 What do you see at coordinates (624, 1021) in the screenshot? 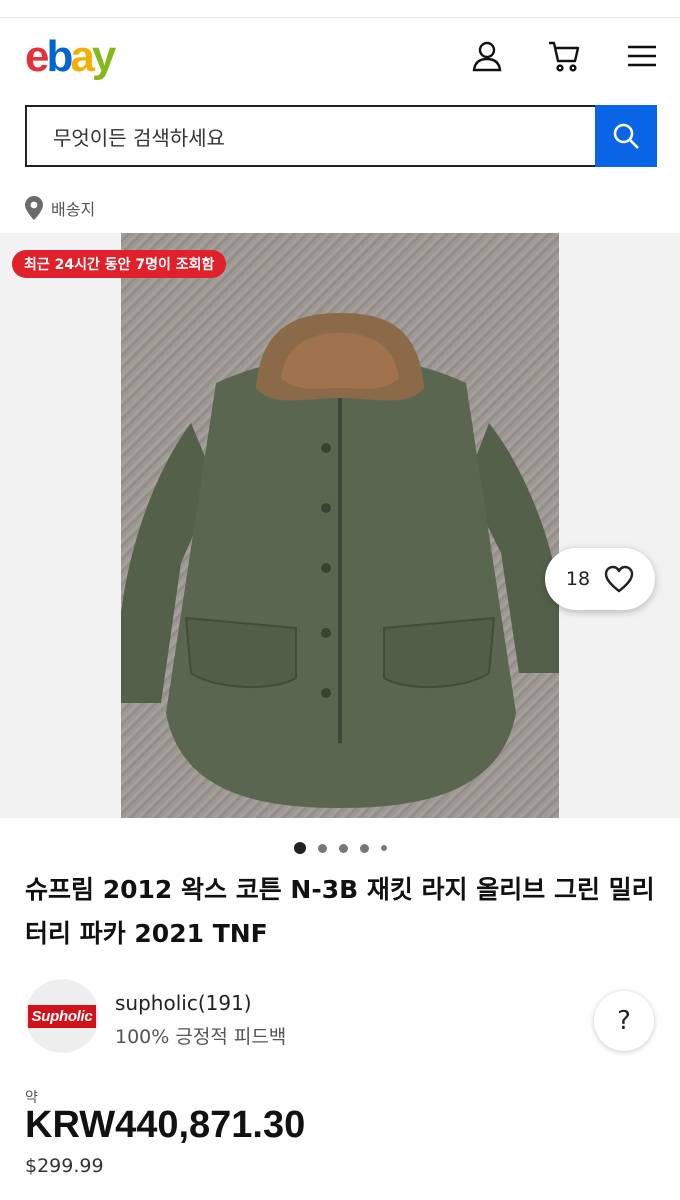
I see `help-button: ?` at bounding box center [624, 1021].